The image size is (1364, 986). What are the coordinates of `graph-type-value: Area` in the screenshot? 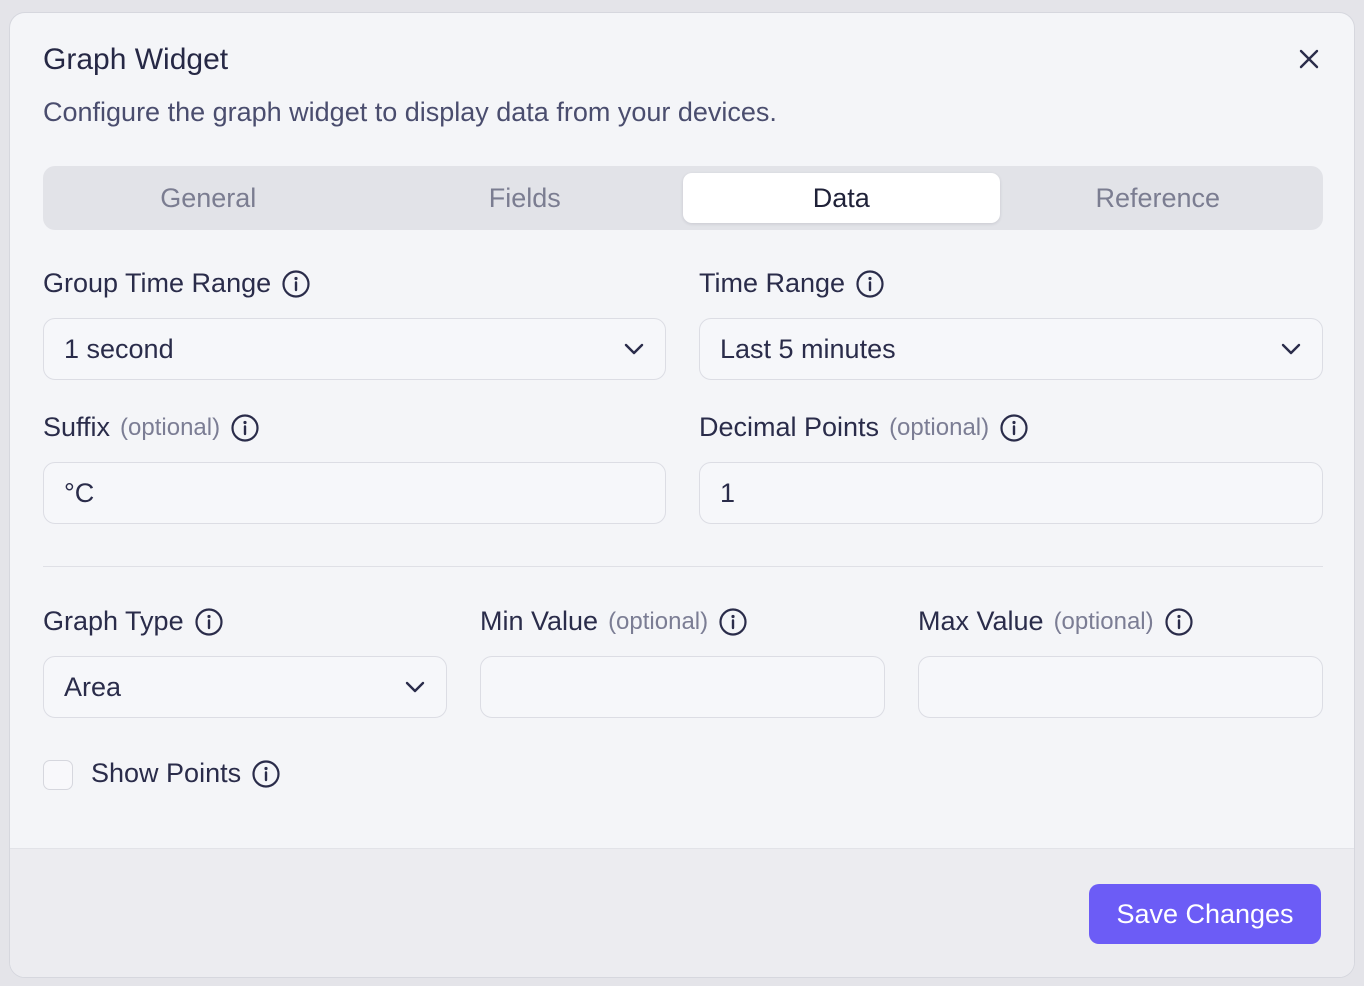 It's located at (93, 686).